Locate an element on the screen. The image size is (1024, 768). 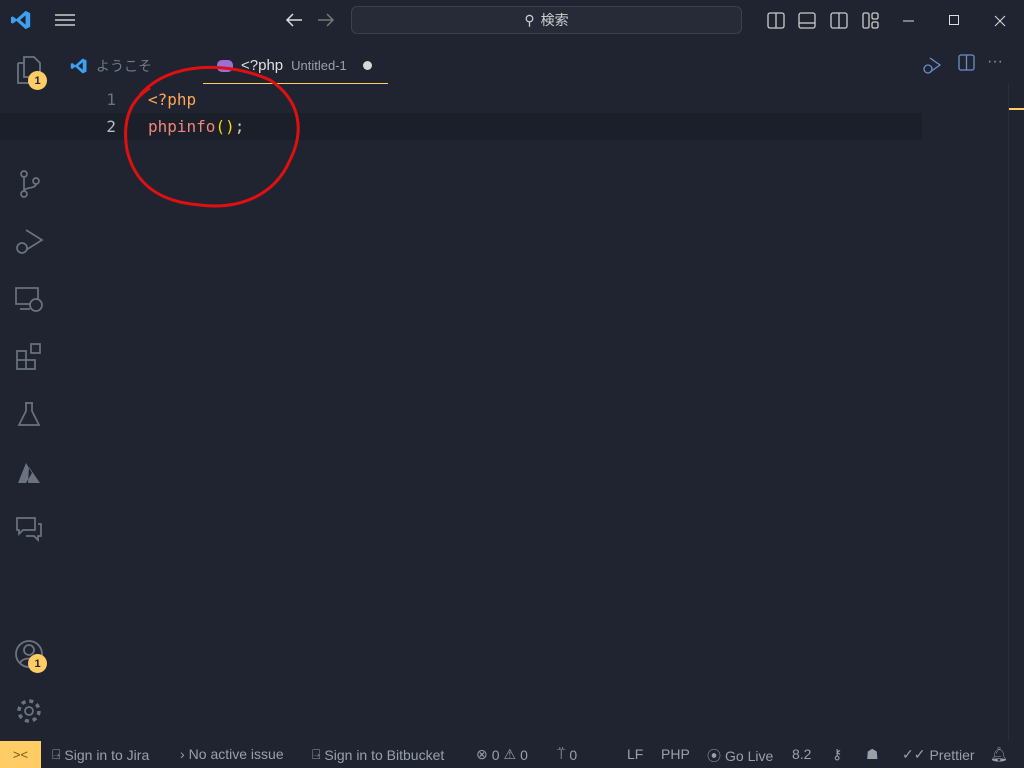
ports: ⍡ 0 is located at coordinates (567, 754).